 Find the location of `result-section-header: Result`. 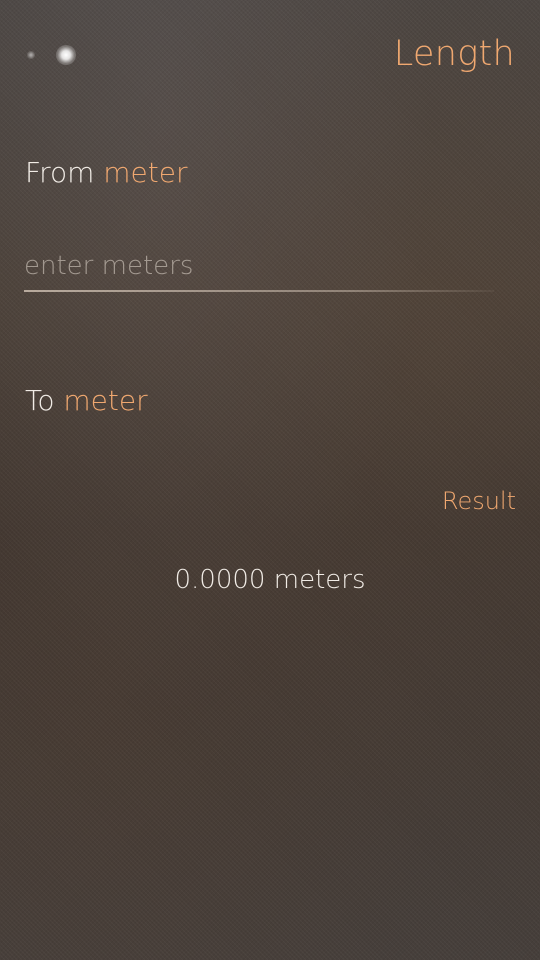

result-section-header: Result is located at coordinates (478, 501).